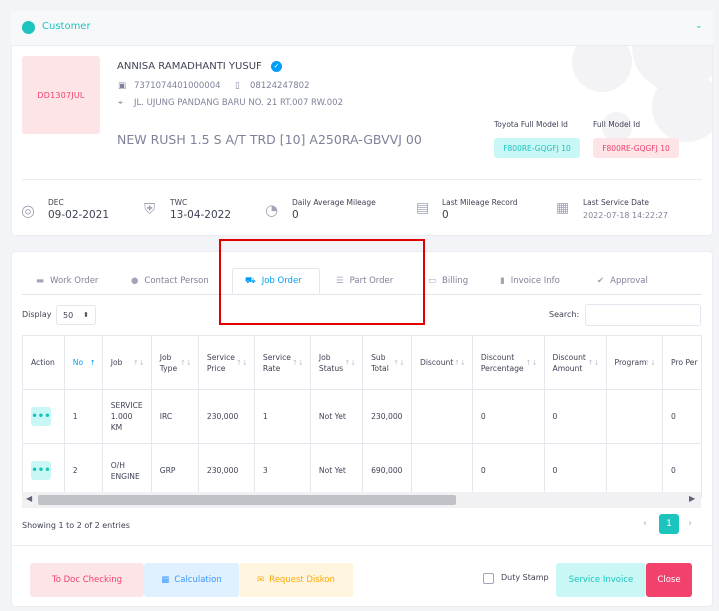 This screenshot has height=611, width=719. I want to click on next-page-icon: ›, so click(690, 523).